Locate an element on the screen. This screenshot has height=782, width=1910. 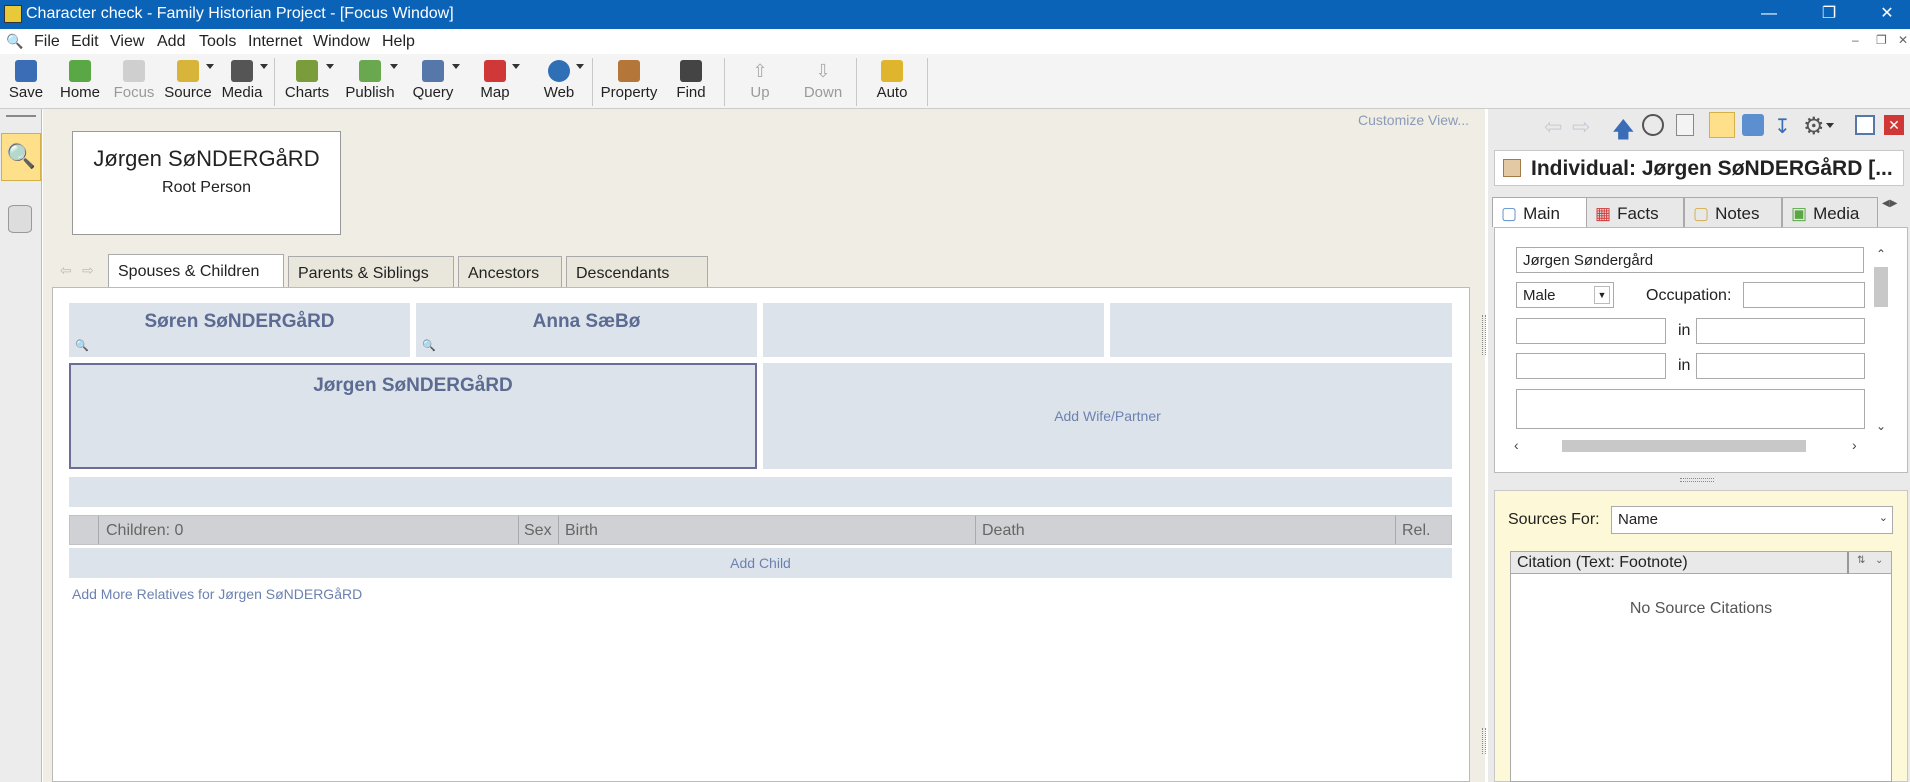
col-sex: Sex is located at coordinates (538, 531).